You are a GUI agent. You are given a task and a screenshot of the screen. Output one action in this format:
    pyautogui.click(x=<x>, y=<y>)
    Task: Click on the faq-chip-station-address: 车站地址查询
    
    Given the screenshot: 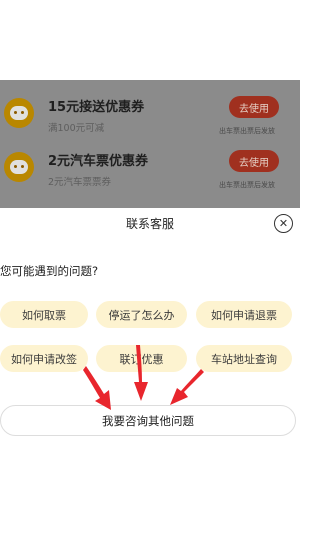 What is the action you would take?
    pyautogui.click(x=244, y=358)
    